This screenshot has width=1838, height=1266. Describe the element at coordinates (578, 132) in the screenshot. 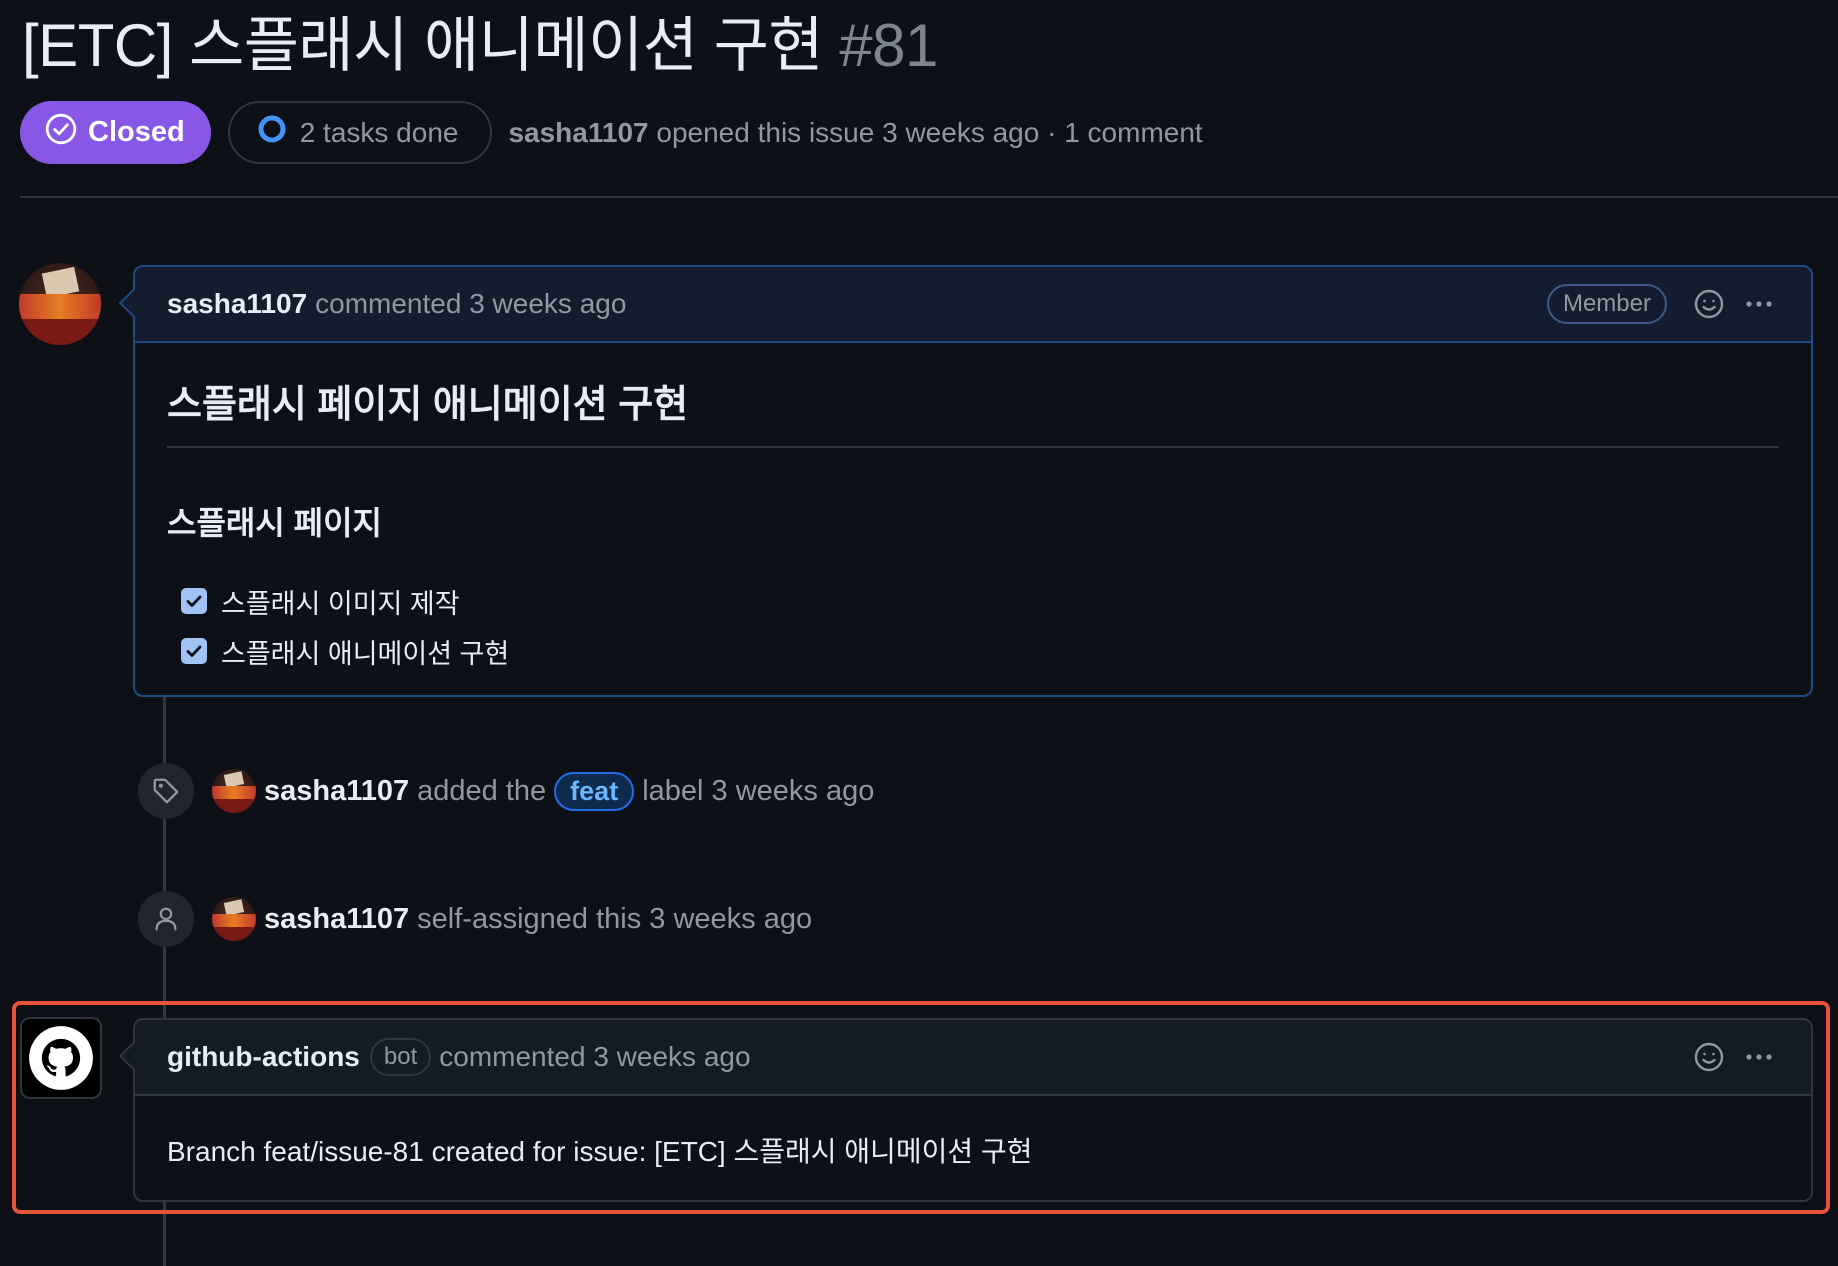

I see `issue-author-link: sasha1107` at that location.